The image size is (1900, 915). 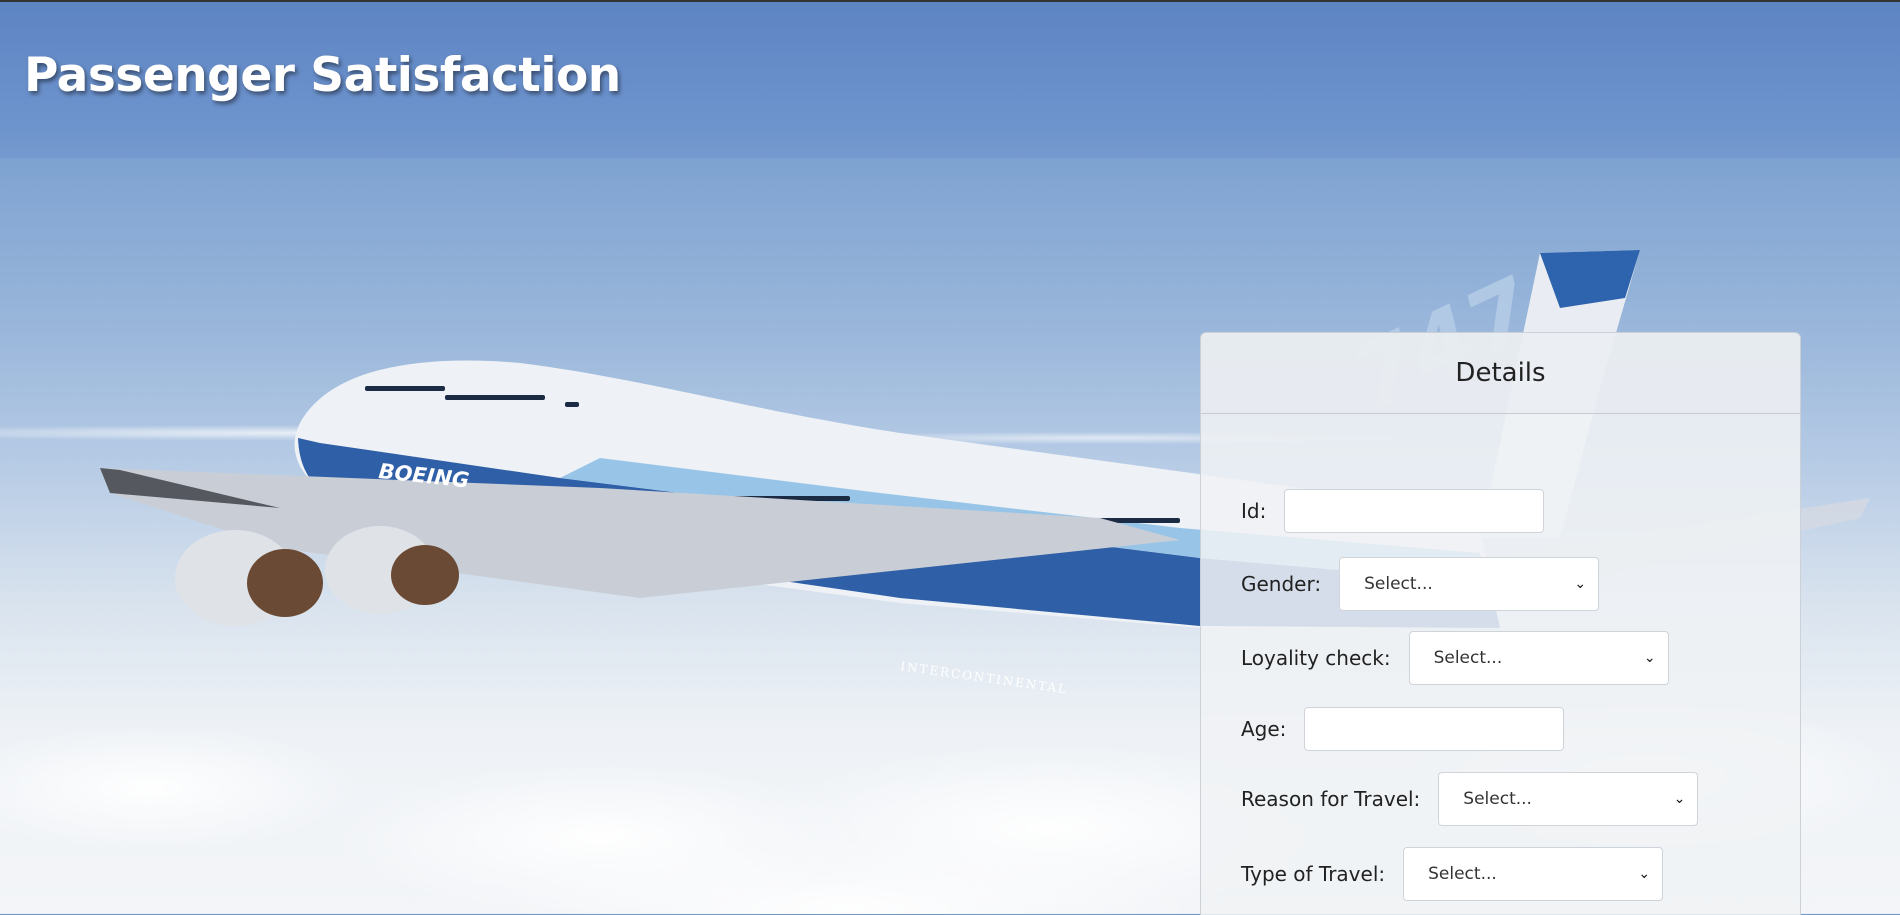 I want to click on id-input, so click(x=1414, y=511).